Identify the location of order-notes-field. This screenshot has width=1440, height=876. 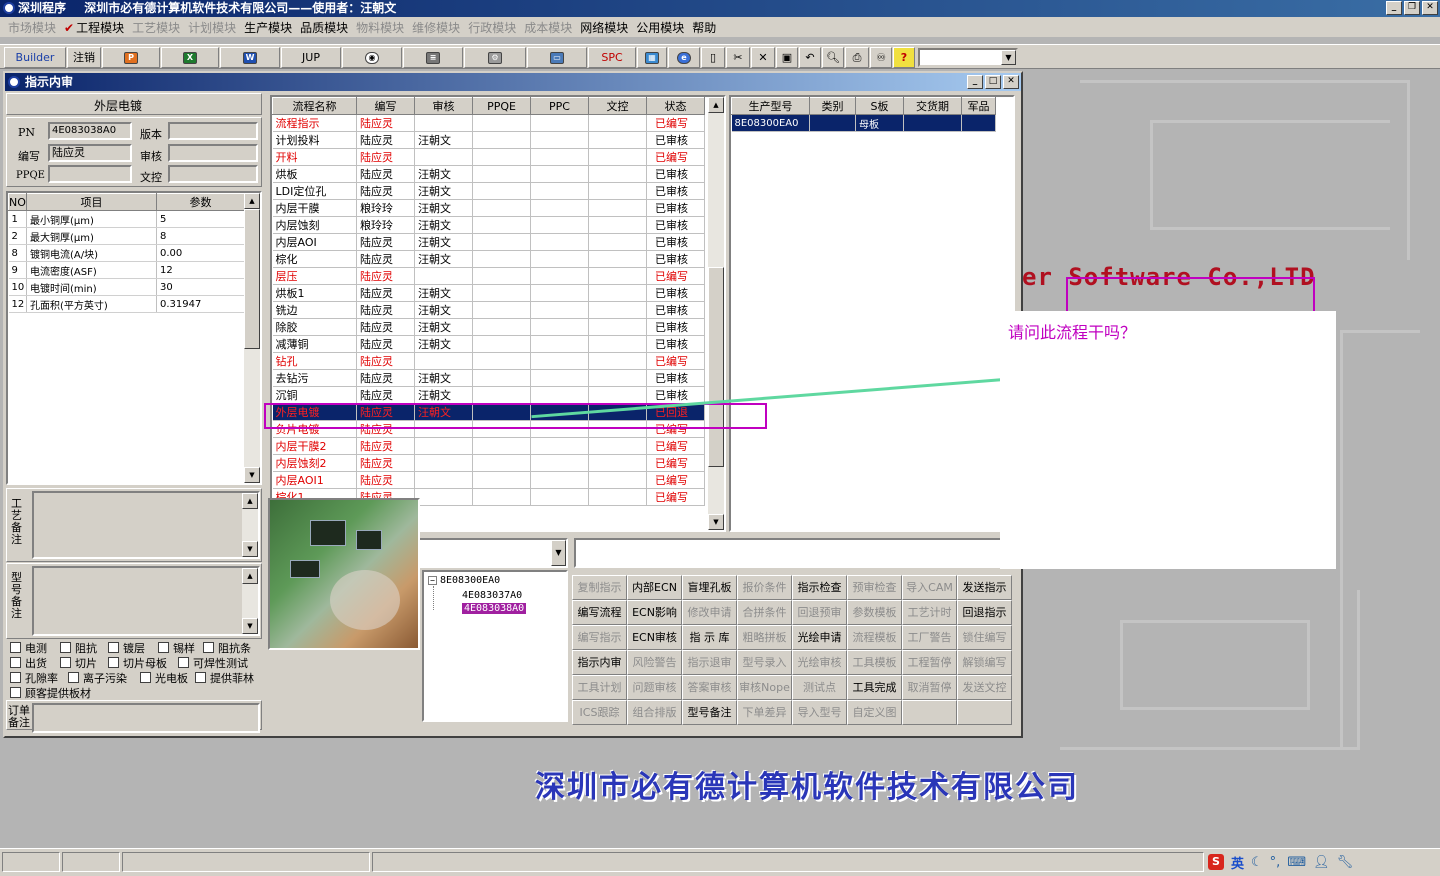
(146, 718).